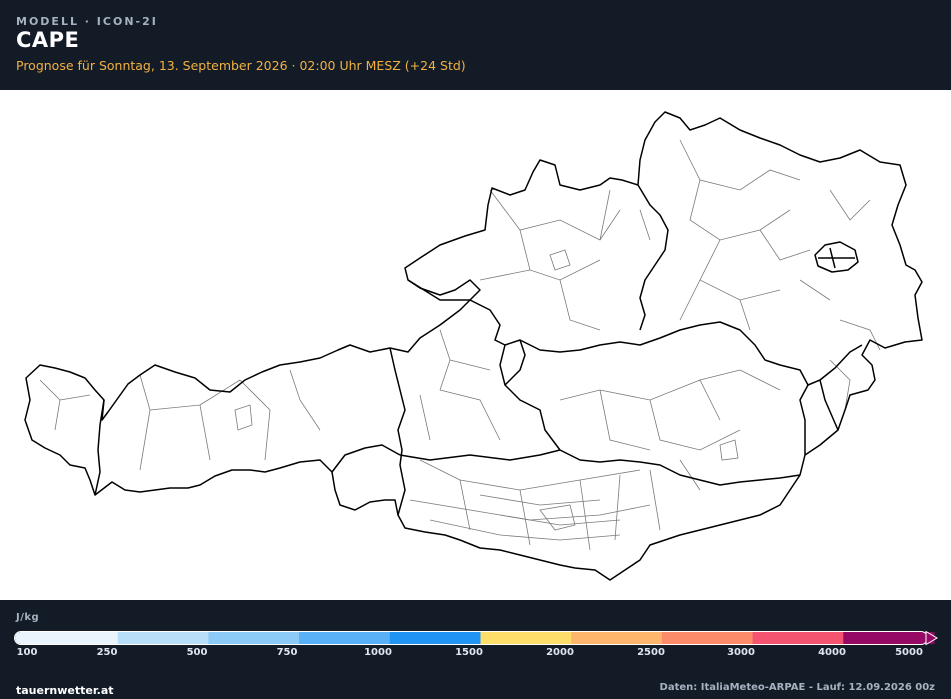  What do you see at coordinates (832, 652) in the screenshot?
I see `legend-tick-label: 4000` at bounding box center [832, 652].